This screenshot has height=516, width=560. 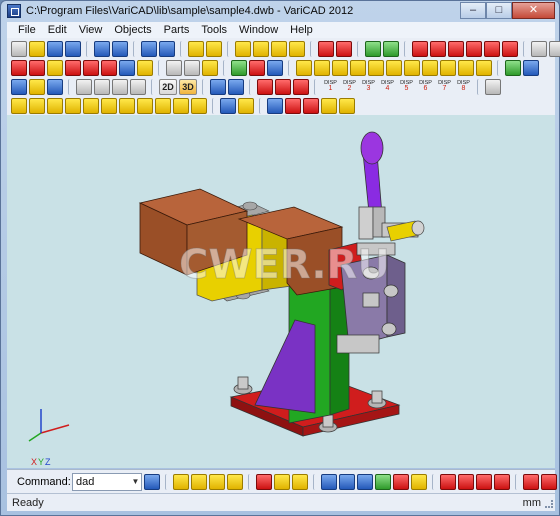 I want to click on collision-icon, so click(x=401, y=482).